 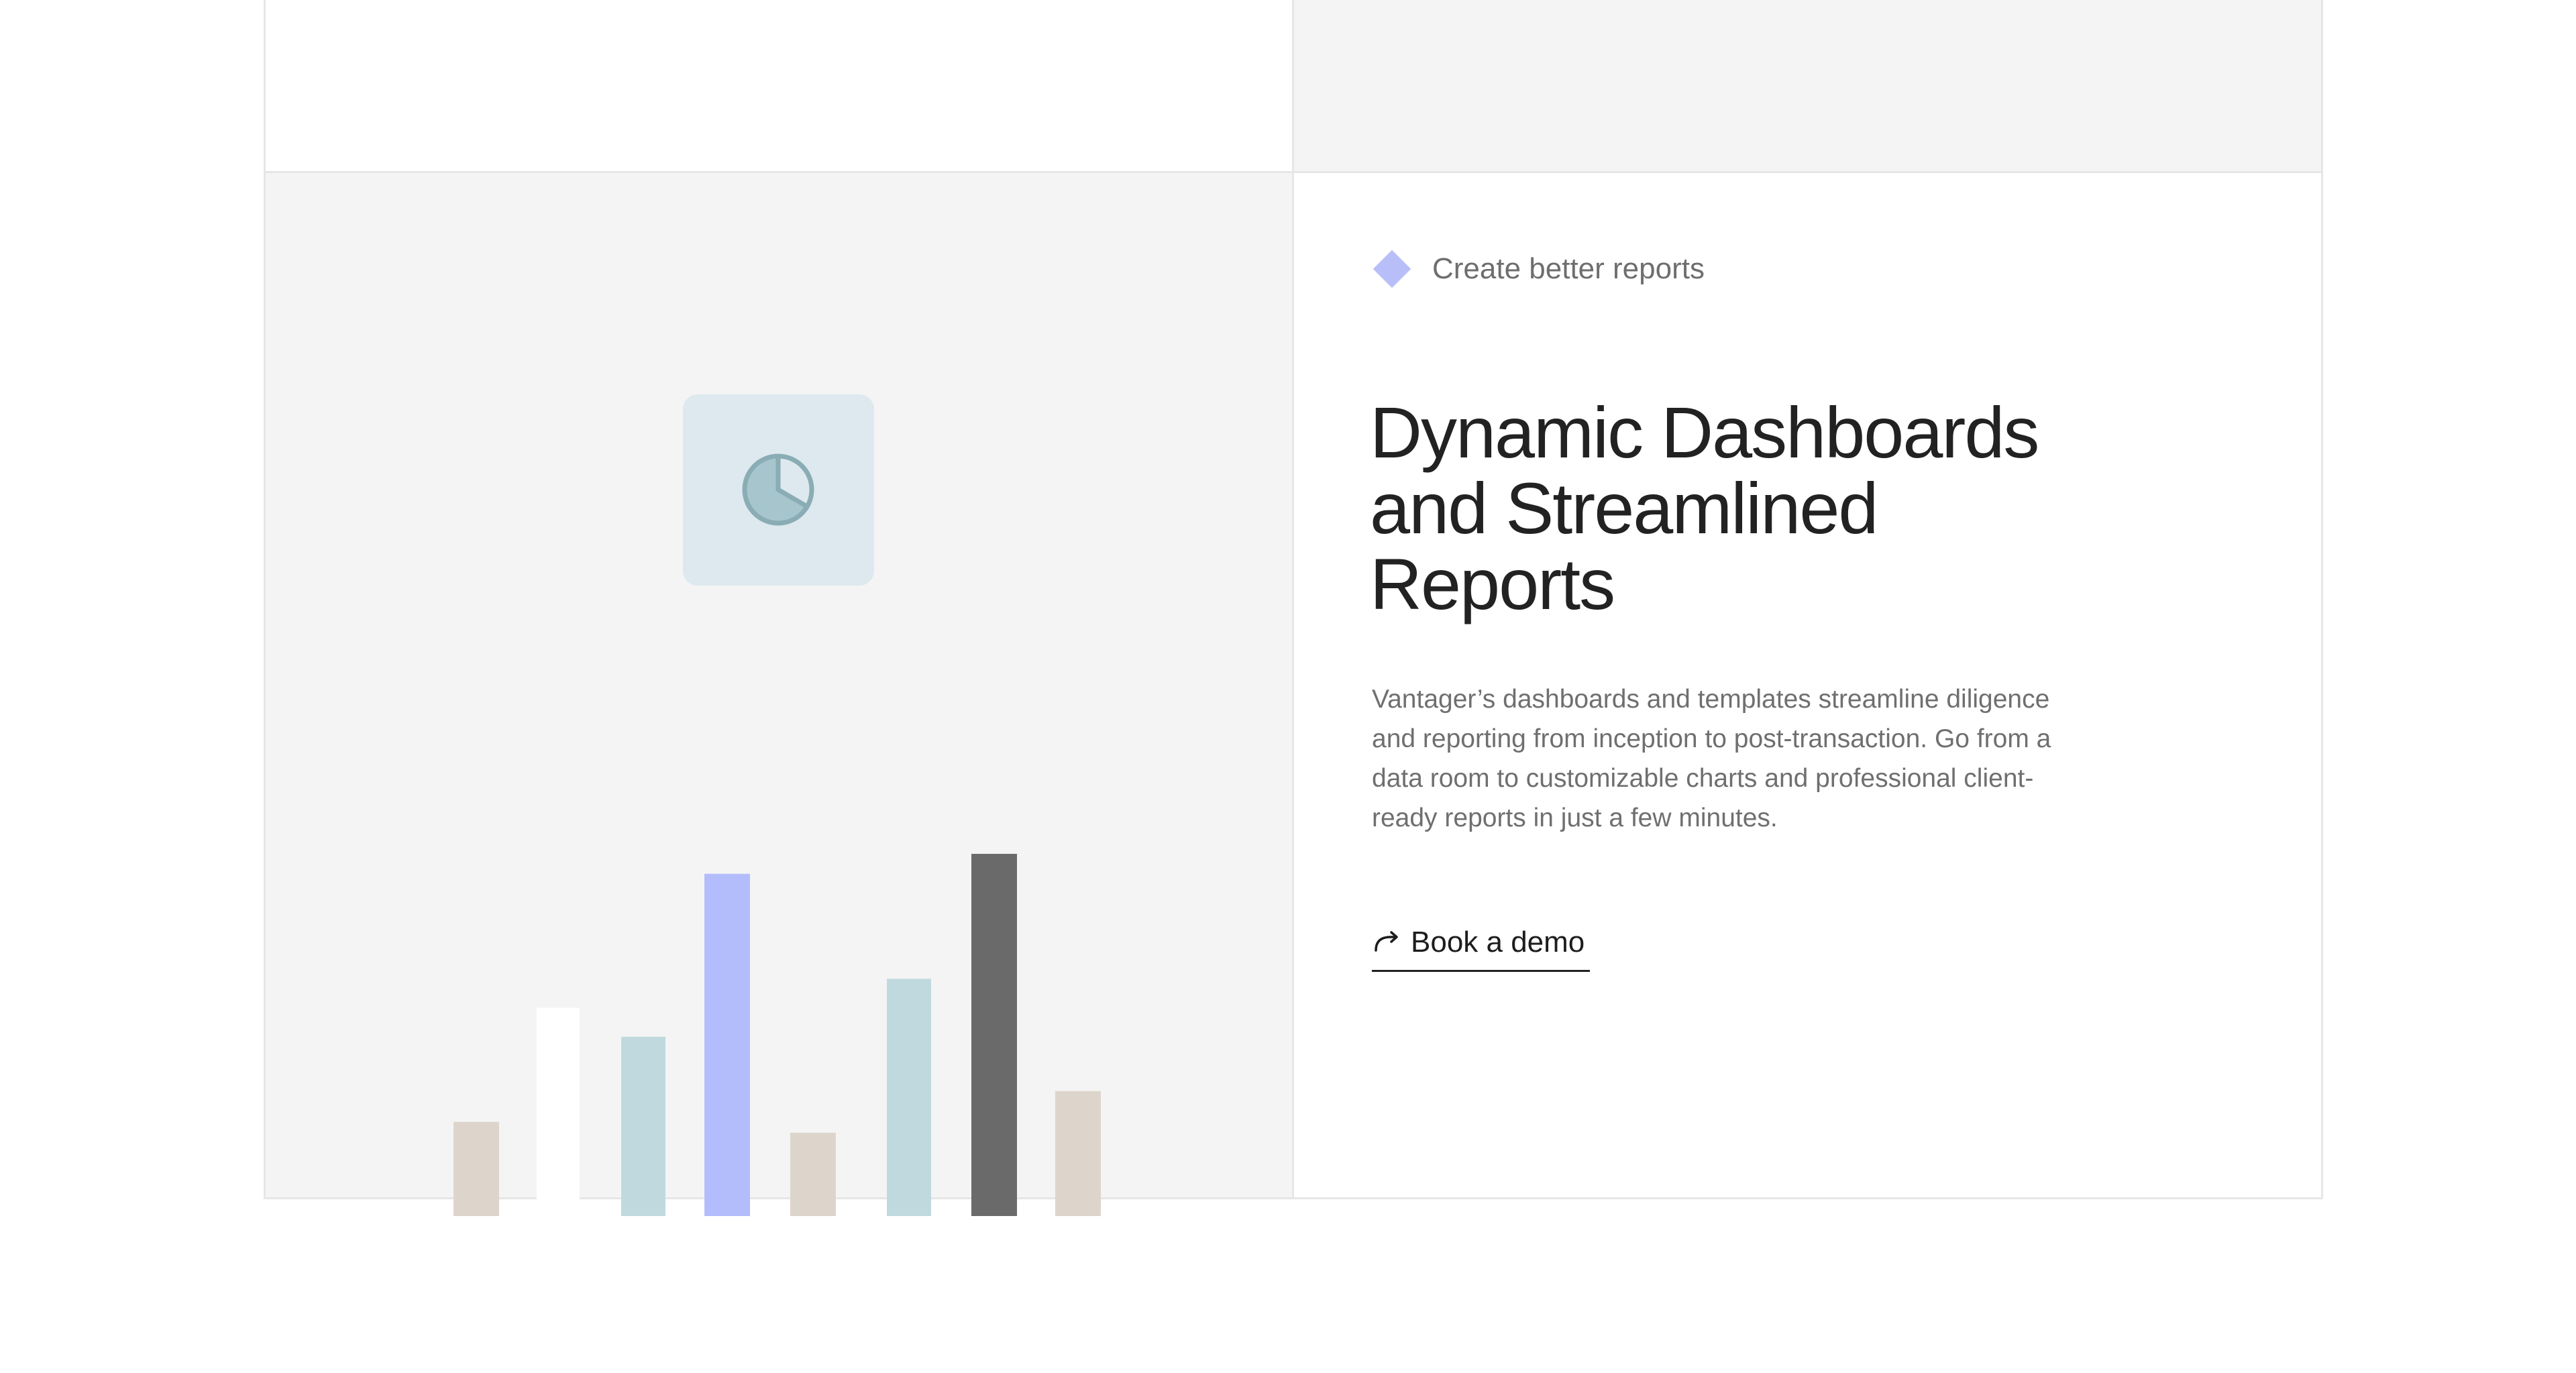 I want to click on book-demo-label: Book a demo, so click(x=1498, y=942).